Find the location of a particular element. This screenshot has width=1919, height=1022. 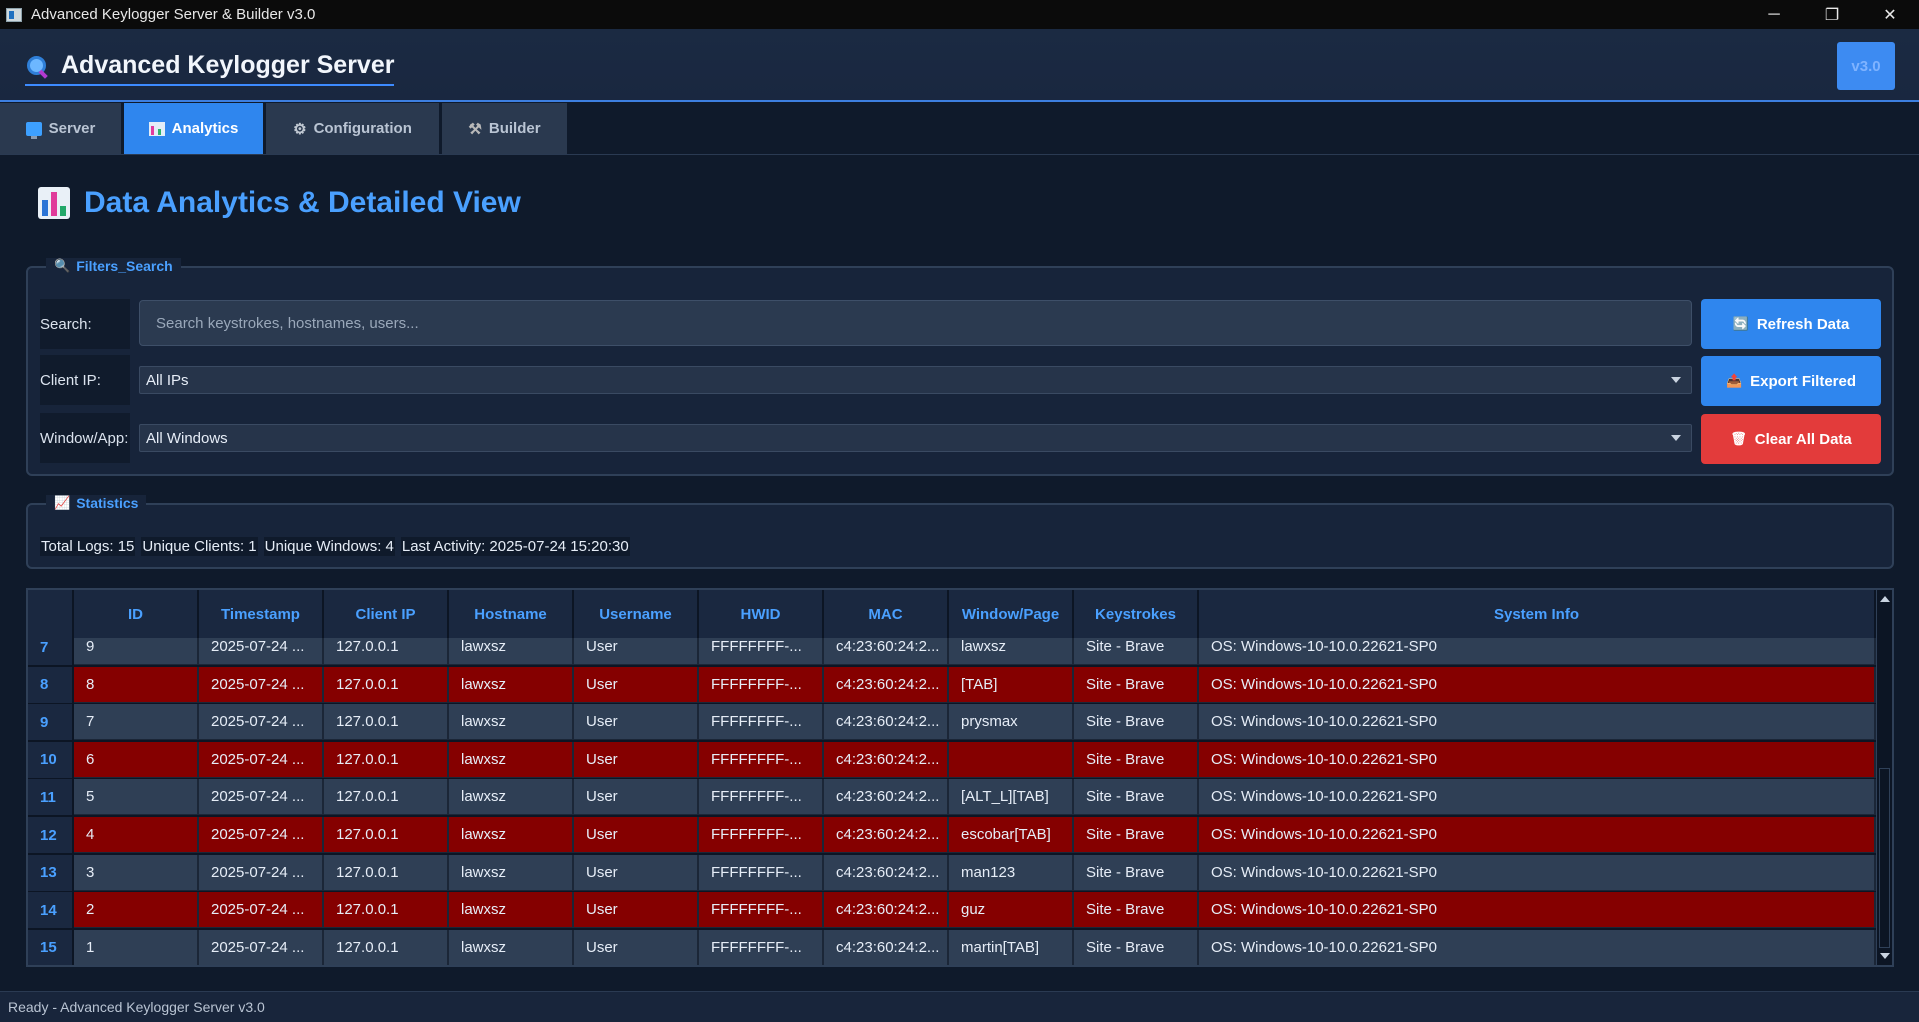

minimize-button: ─ is located at coordinates (1774, 14).